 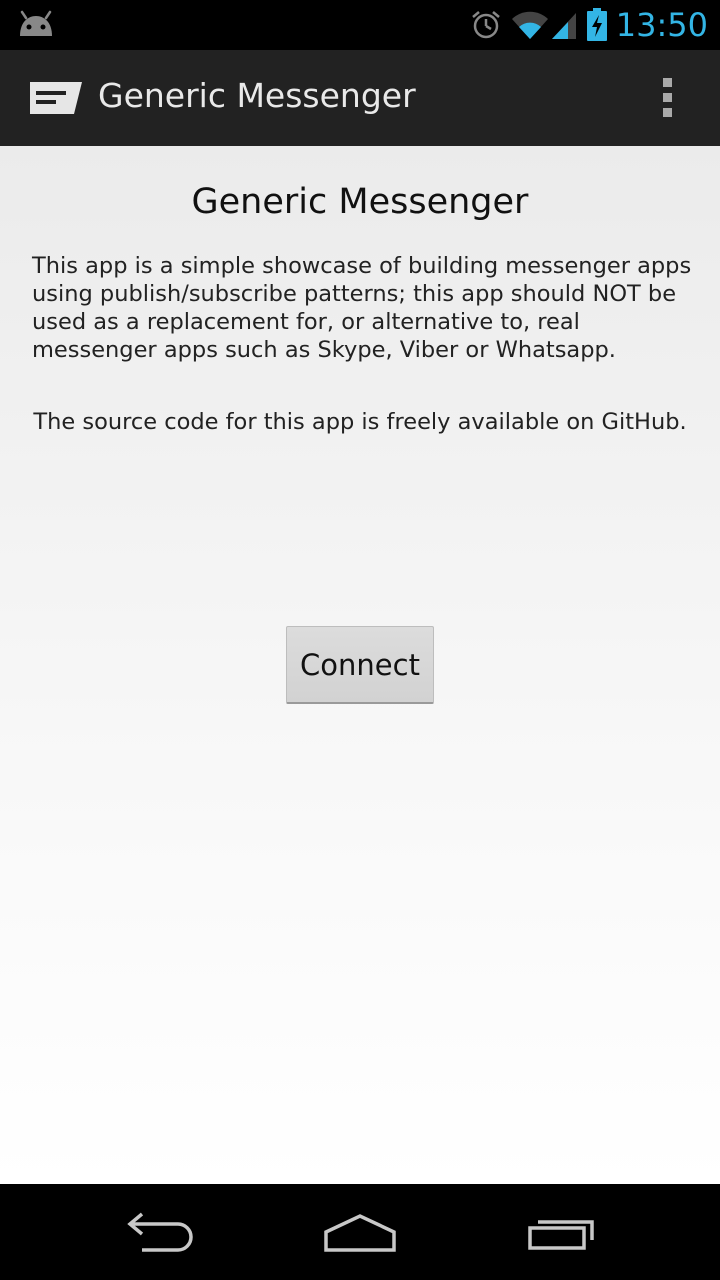 I want to click on connect-button: Connect, so click(x=360, y=665).